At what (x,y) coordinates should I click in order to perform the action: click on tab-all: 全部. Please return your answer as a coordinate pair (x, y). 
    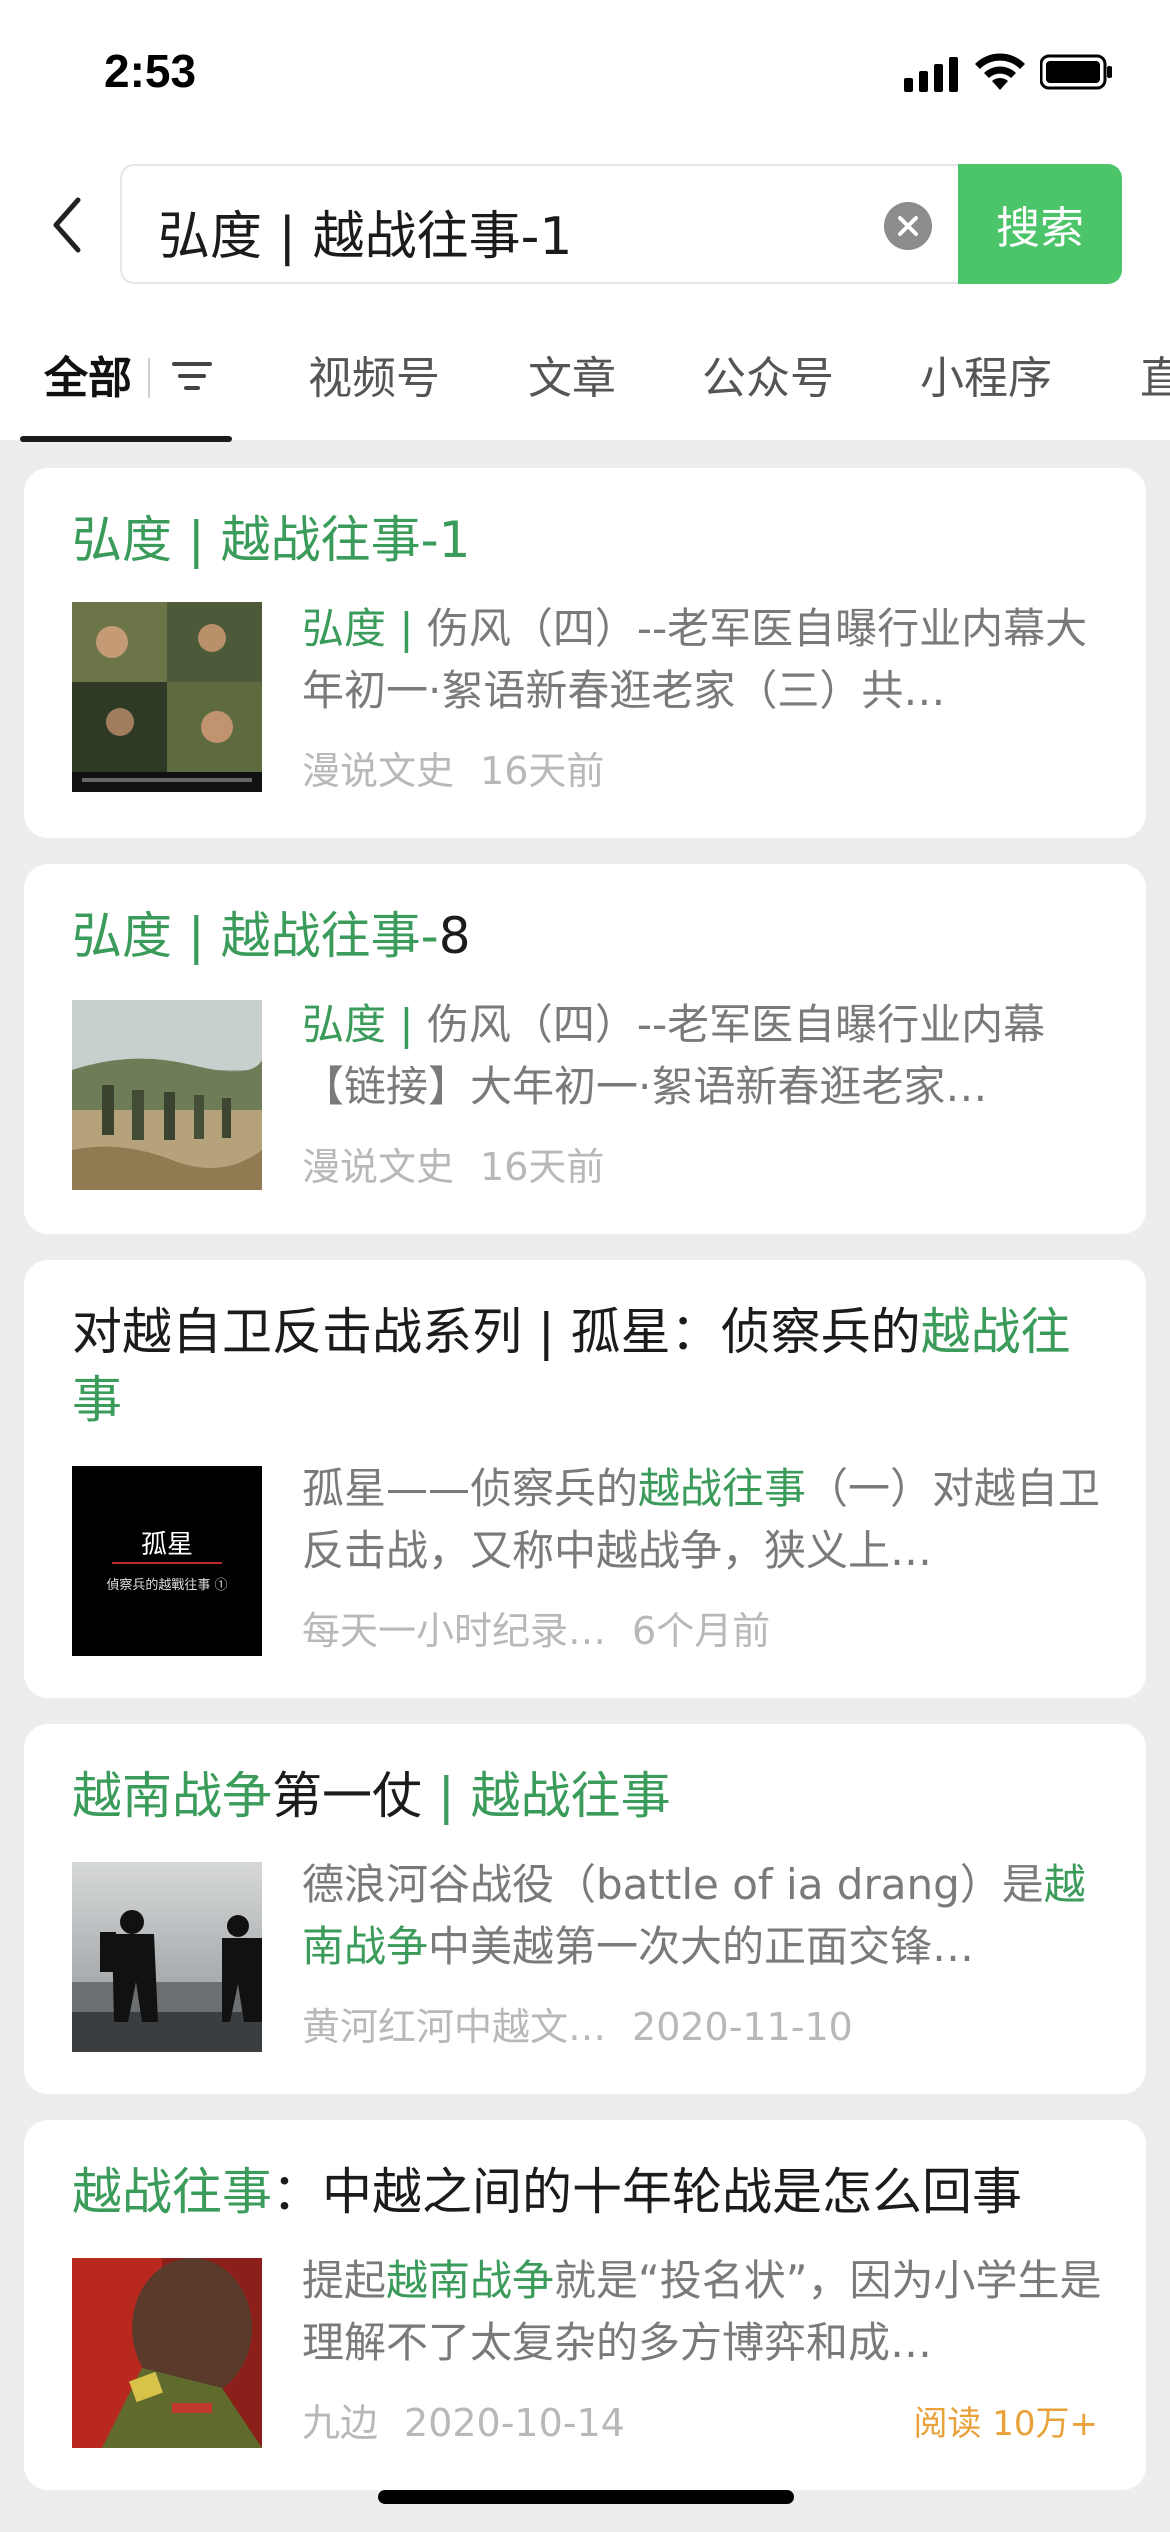
    Looking at the image, I should click on (88, 374).